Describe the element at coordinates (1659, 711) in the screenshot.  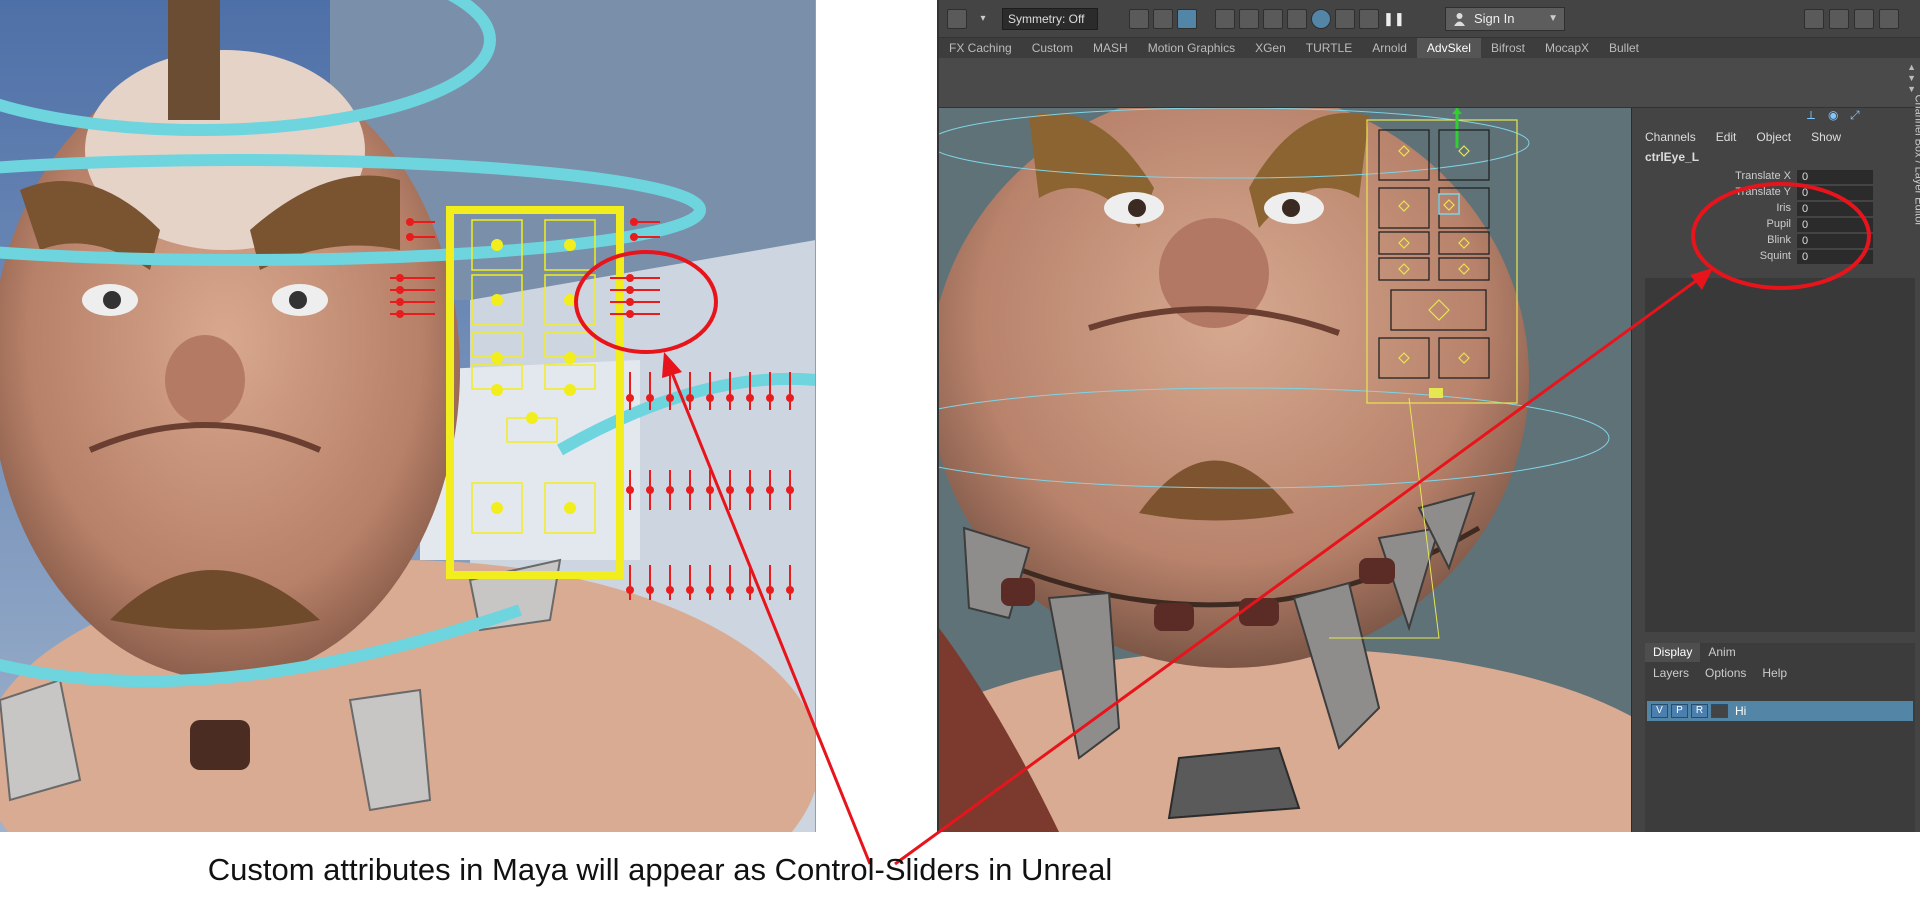
I see `layer-visibility-toggle: V` at that location.